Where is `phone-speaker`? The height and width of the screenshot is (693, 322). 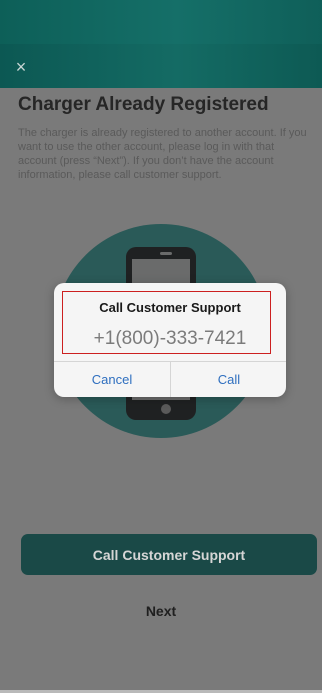
phone-speaker is located at coordinates (166, 253).